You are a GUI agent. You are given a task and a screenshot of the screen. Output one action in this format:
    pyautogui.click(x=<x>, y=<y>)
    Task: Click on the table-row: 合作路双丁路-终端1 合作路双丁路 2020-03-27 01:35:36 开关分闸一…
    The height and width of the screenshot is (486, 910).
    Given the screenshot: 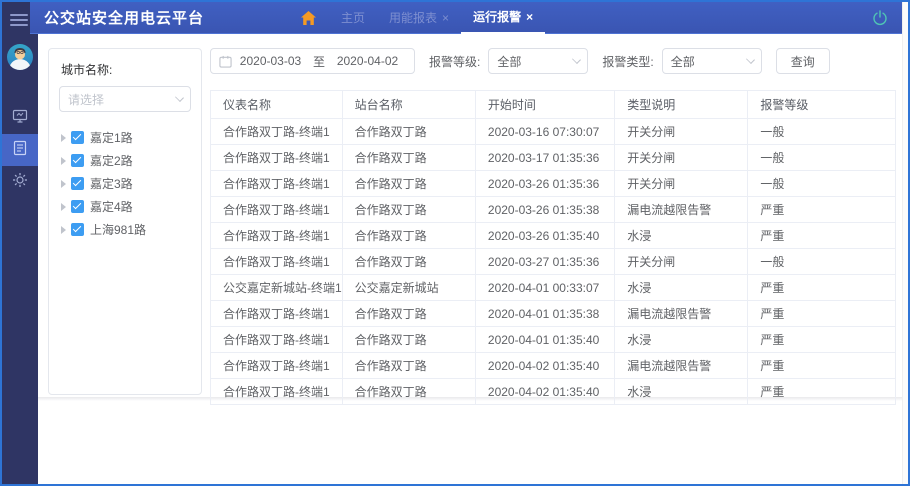 What is the action you would take?
    pyautogui.click(x=553, y=261)
    